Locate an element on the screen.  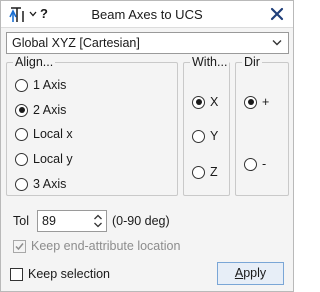
coordinate-system-dropdown: Global XYZ [Cartesian] is located at coordinates (147, 43).